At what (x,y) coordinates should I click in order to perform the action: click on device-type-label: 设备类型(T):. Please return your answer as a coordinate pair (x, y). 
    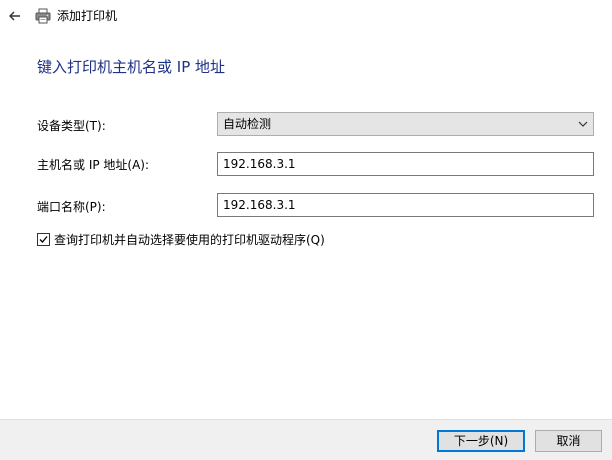
    Looking at the image, I should click on (71, 126).